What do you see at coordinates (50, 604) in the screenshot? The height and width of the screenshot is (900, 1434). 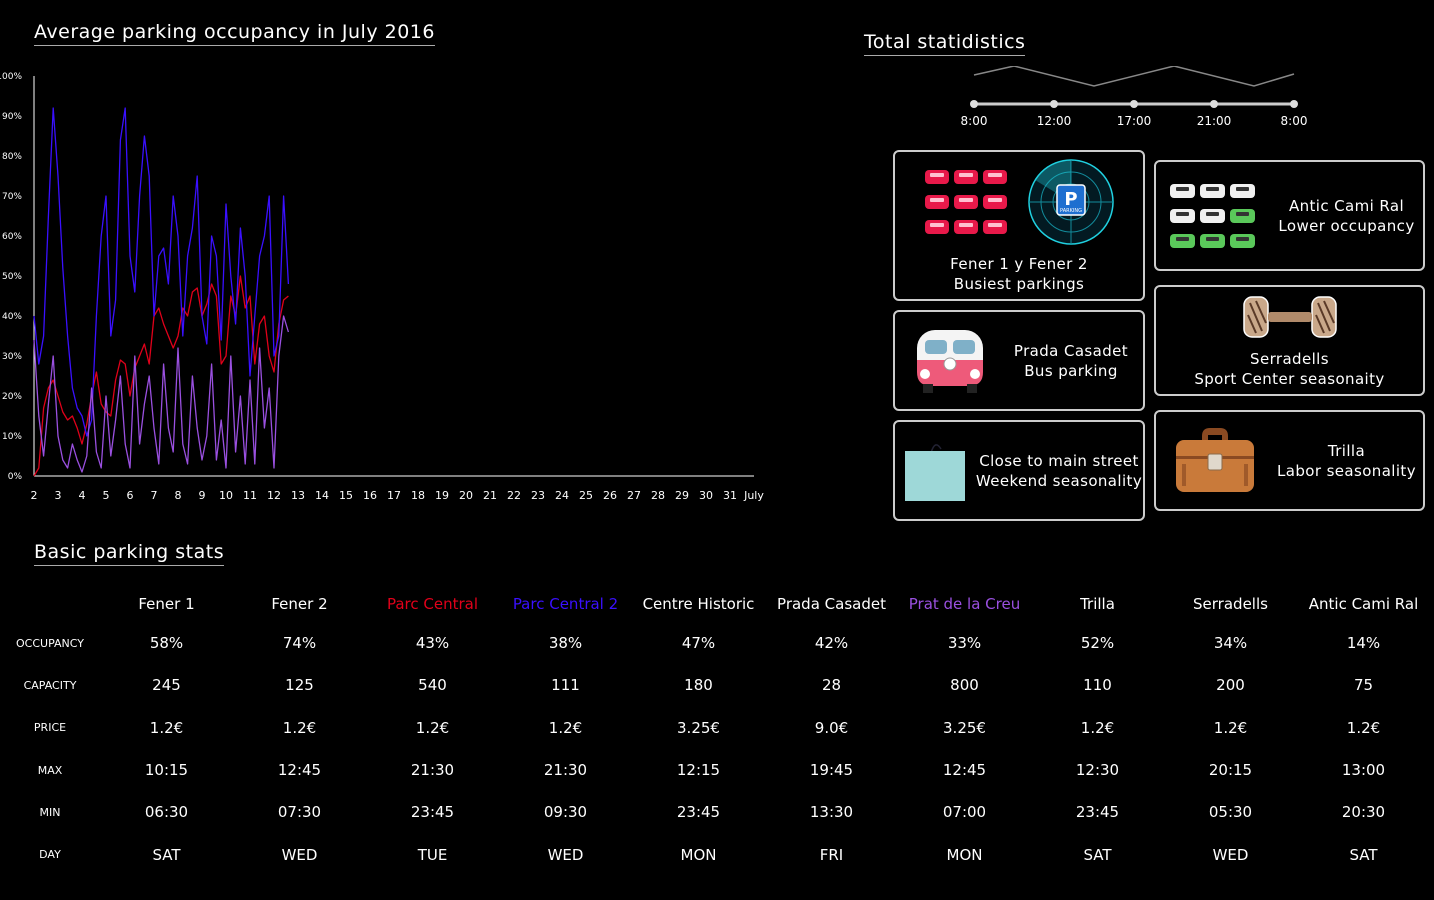 I see `table-corner` at bounding box center [50, 604].